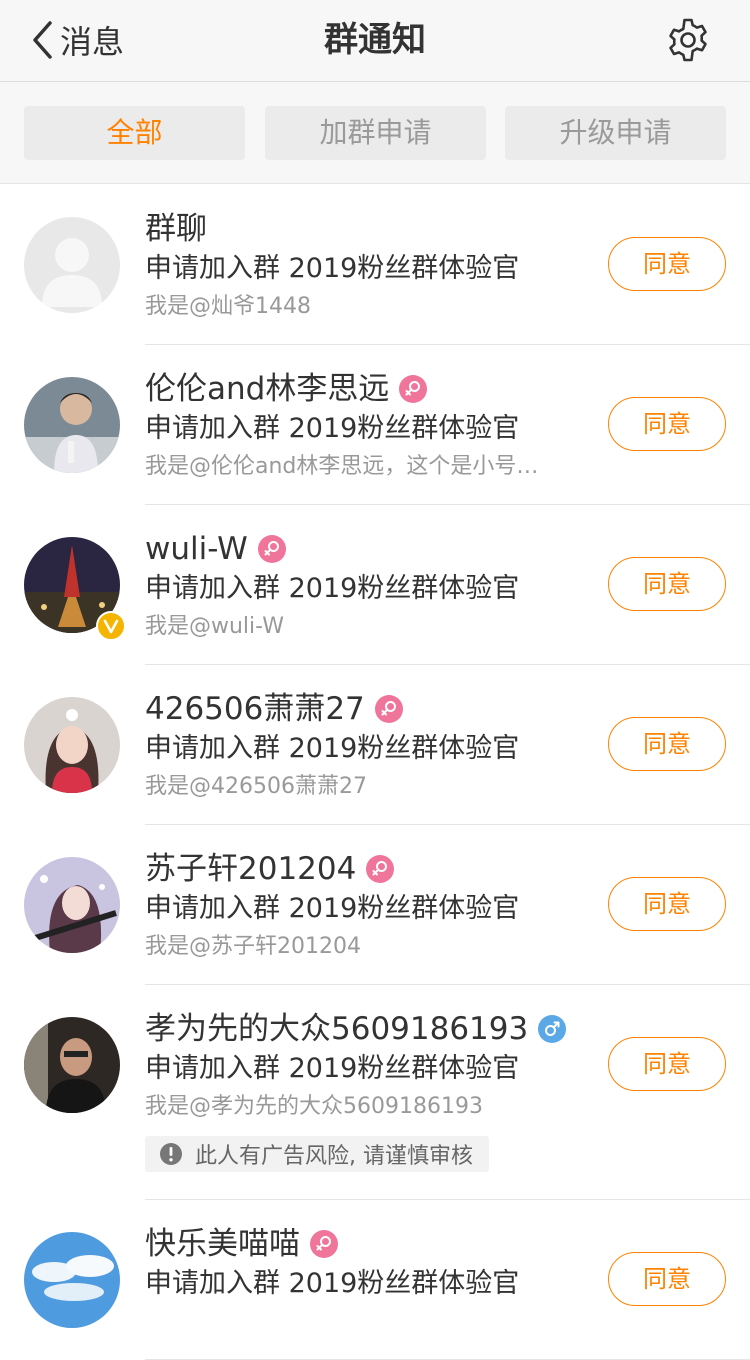 This screenshot has width=750, height=1360. Describe the element at coordinates (228, 306) in the screenshot. I see `request-message: 我是@灿爷1448` at that location.